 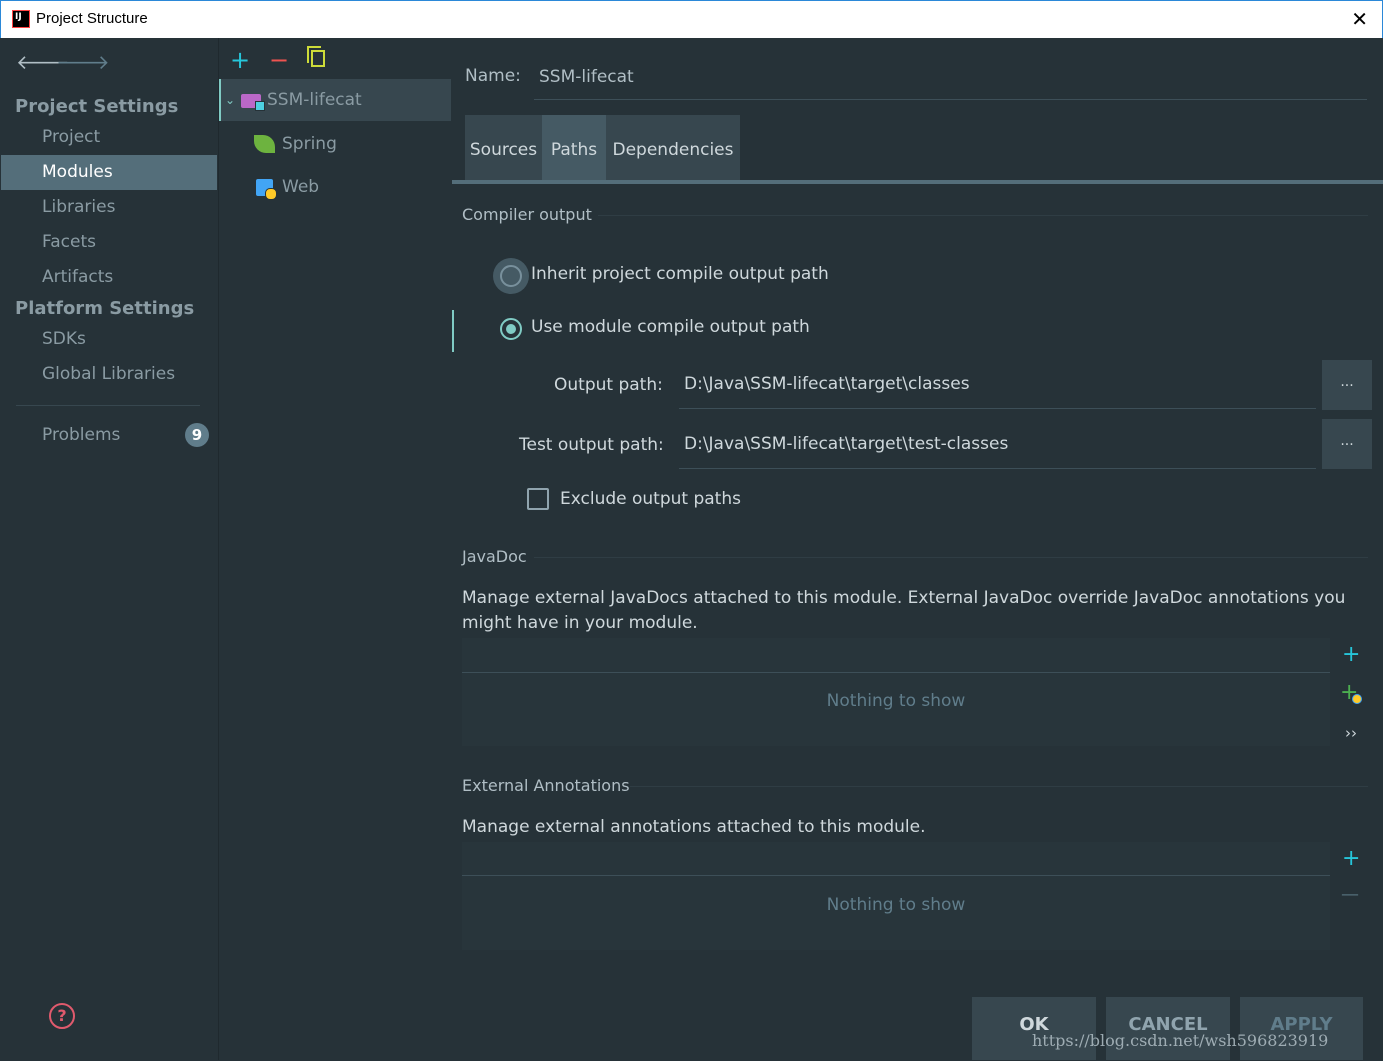 What do you see at coordinates (1168, 1028) in the screenshot?
I see `cancel-button: CANCEL` at bounding box center [1168, 1028].